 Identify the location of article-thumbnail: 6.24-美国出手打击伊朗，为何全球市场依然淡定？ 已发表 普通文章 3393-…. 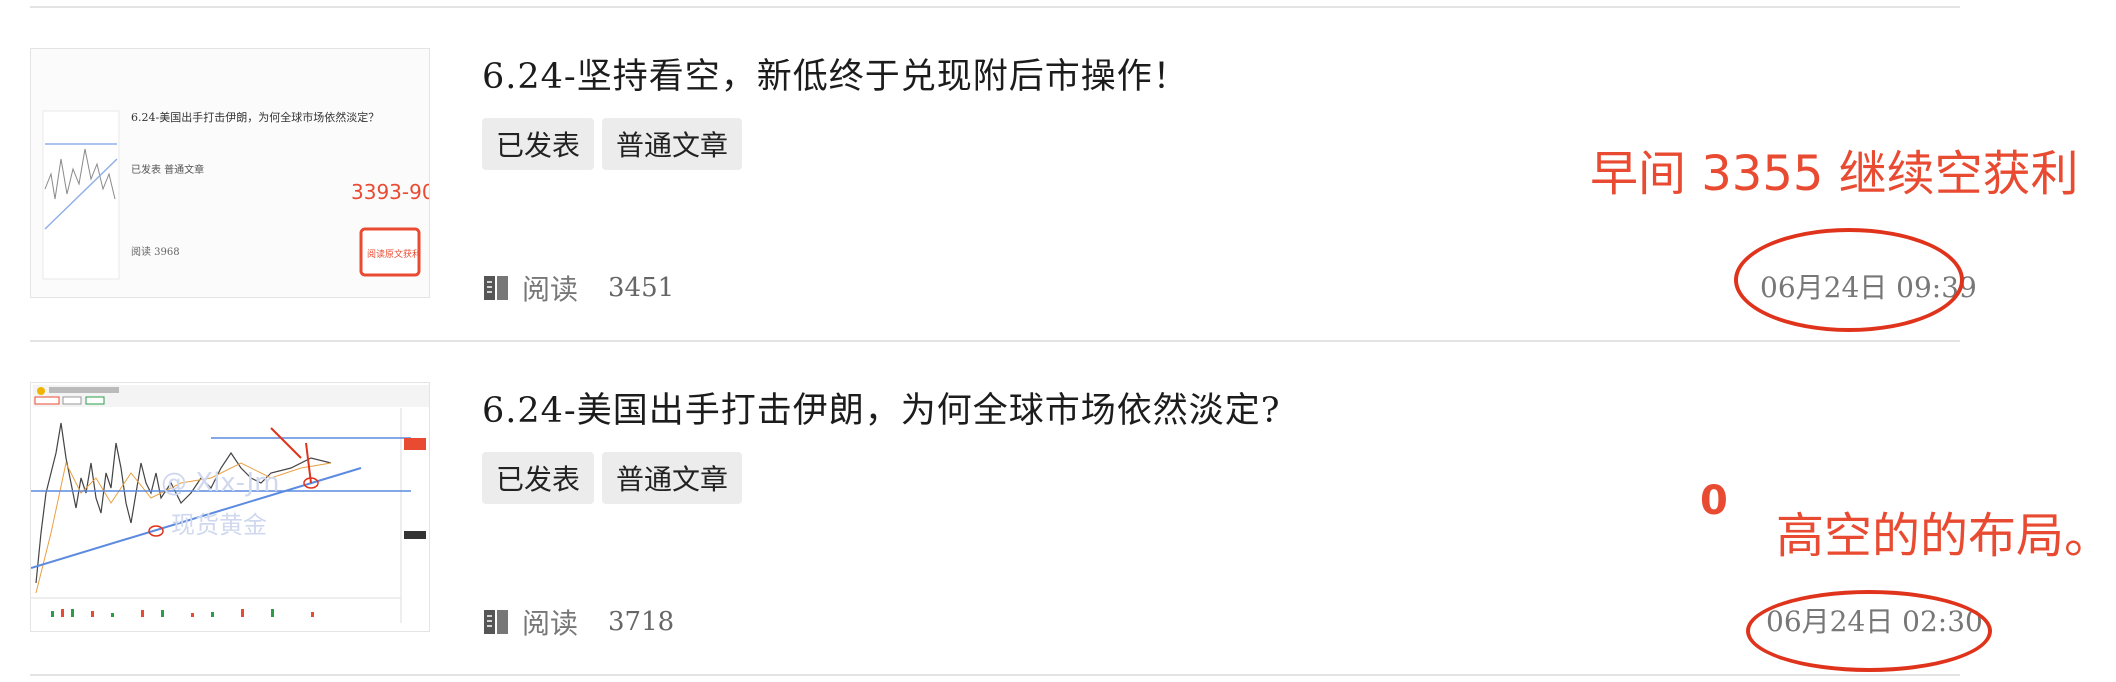
(230, 173).